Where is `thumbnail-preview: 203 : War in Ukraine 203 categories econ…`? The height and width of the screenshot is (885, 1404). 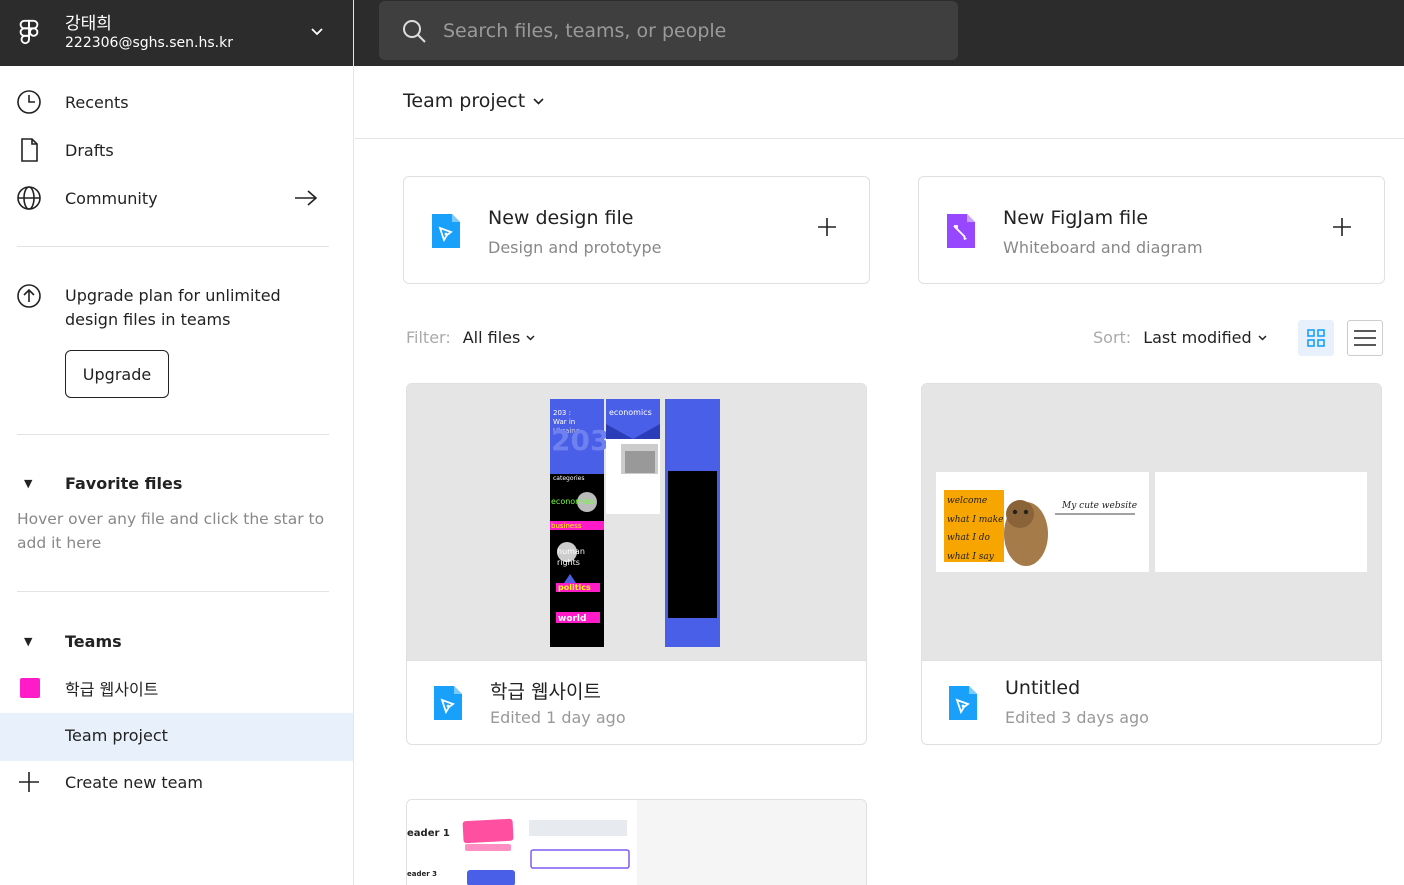 thumbnail-preview: 203 : War in Ukraine 203 categories econ… is located at coordinates (635, 523).